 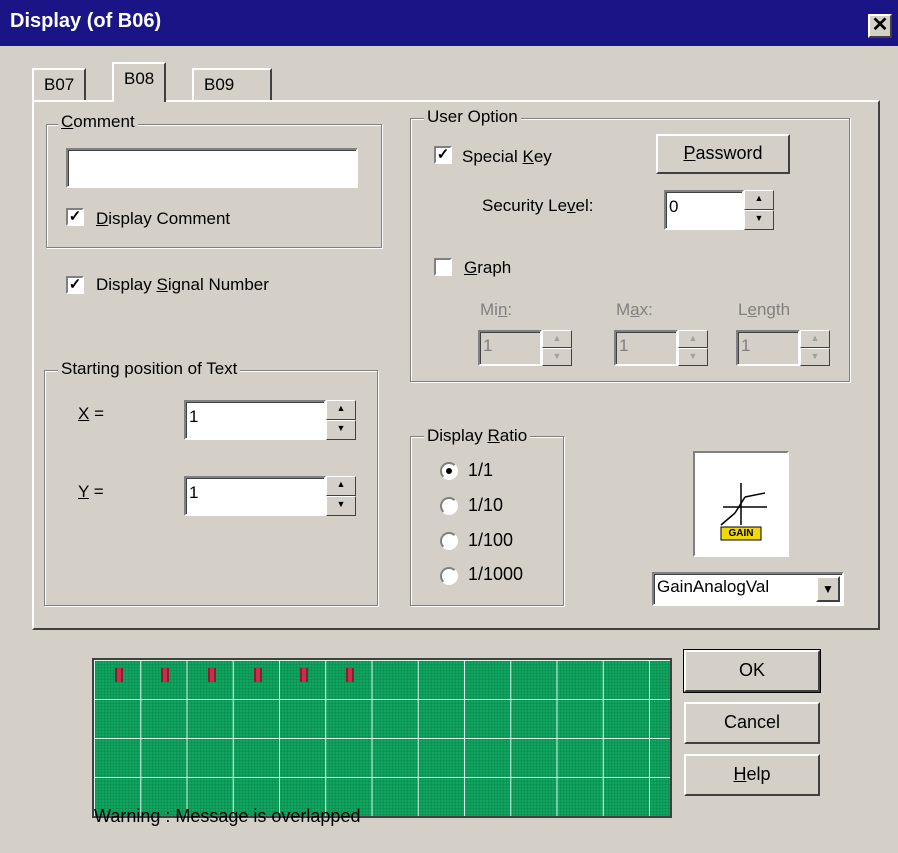 What do you see at coordinates (828, 589) in the screenshot?
I see `chevron-down-icon: ▼` at bounding box center [828, 589].